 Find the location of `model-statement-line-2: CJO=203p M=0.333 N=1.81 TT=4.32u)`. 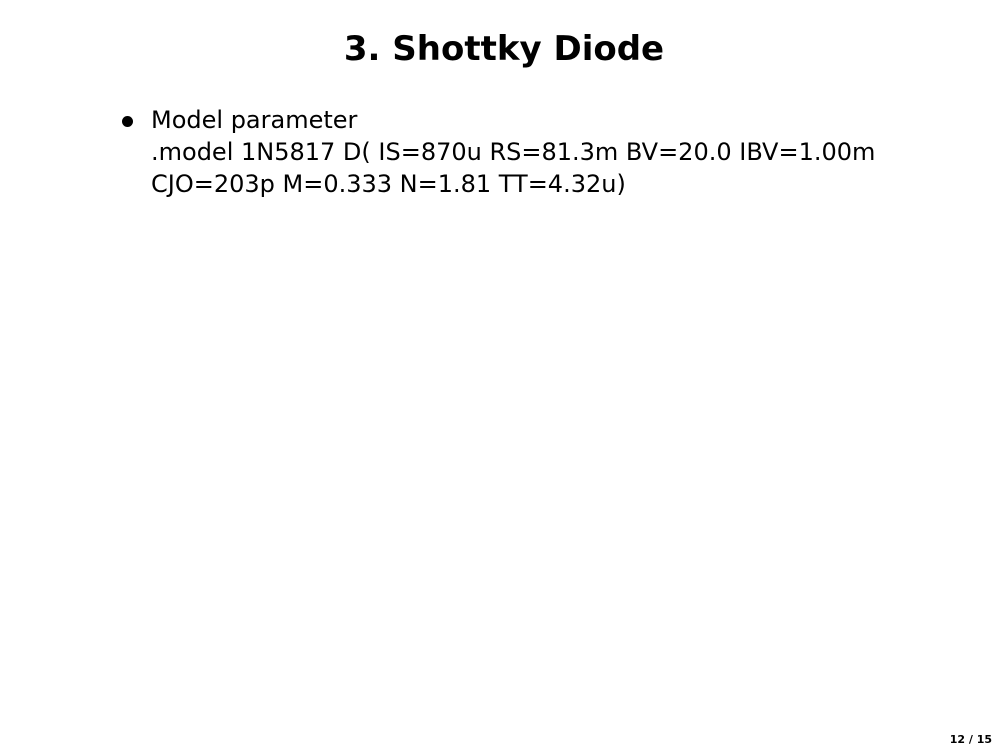

model-statement-line-2: CJO=203p M=0.333 N=1.81 TT=4.32u) is located at coordinates (388, 184).